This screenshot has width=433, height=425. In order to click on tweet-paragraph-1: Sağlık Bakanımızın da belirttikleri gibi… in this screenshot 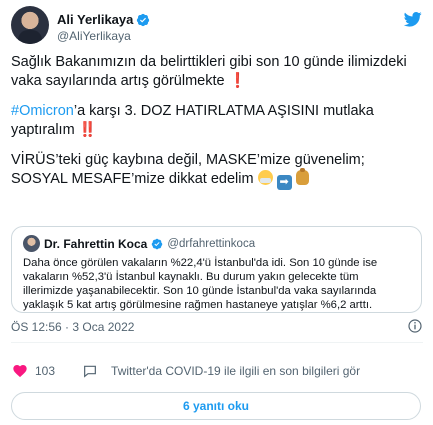, I will do `click(217, 72)`.